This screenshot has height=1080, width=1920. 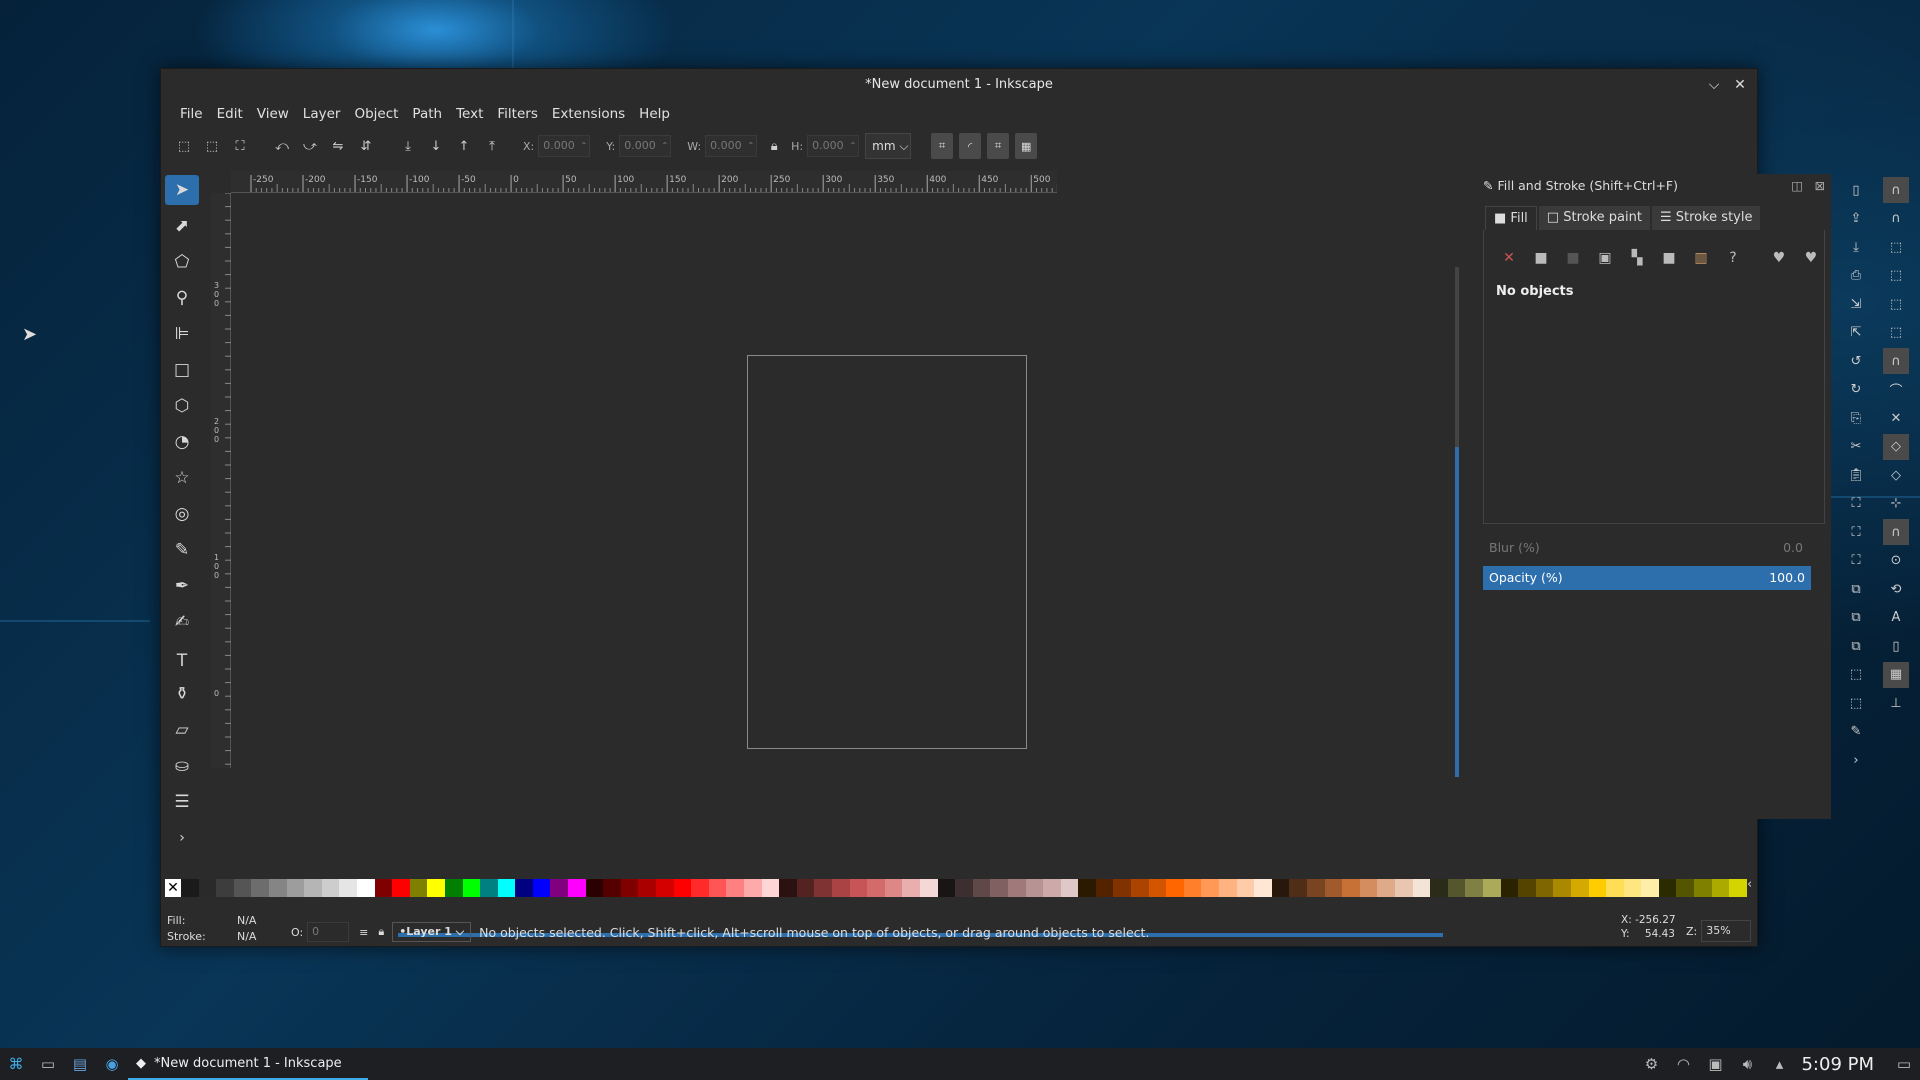 I want to click on copy-icon: ⎘, so click(x=1856, y=418).